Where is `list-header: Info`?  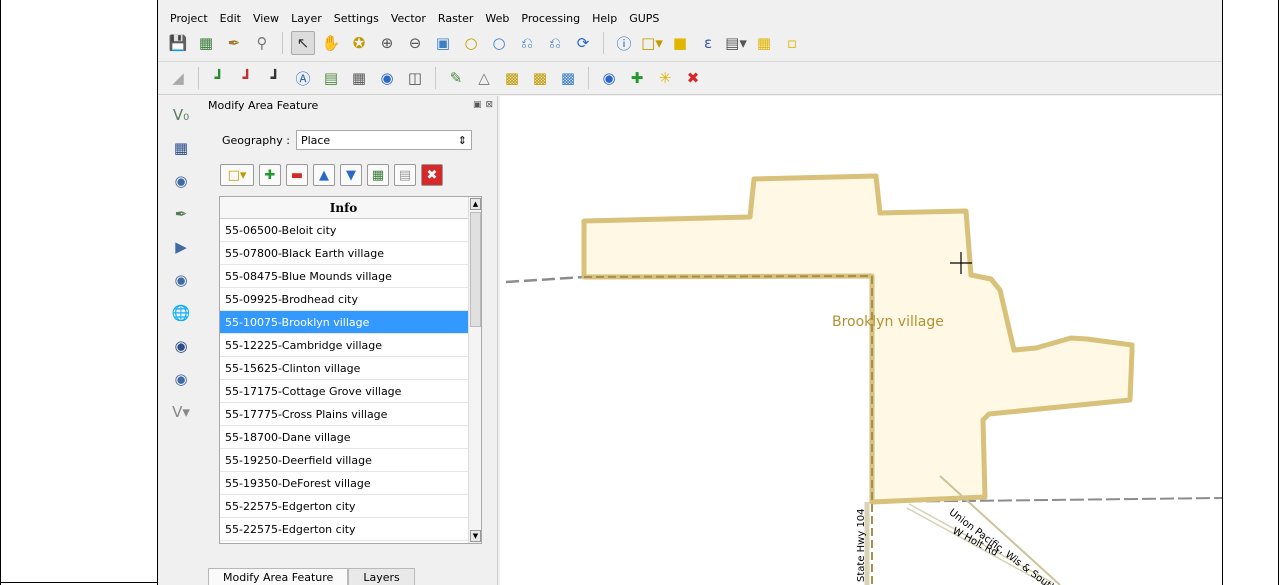 list-header: Info is located at coordinates (350, 208).